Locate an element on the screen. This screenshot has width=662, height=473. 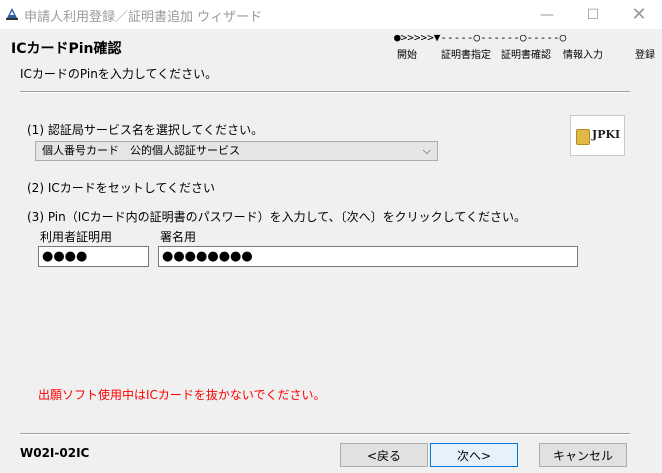
app-icon is located at coordinates (12, 14).